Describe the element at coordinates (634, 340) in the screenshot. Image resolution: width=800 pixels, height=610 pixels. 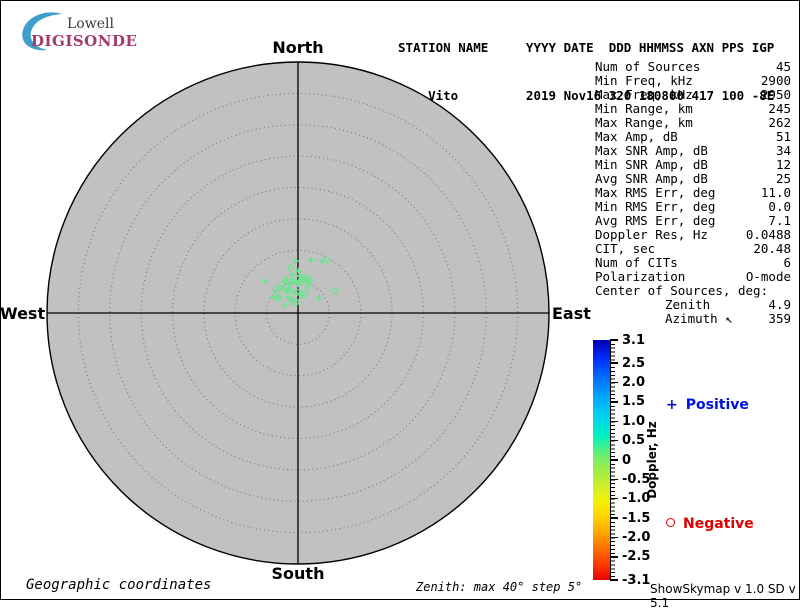
I see `colorbar-tick-label: 3.1` at that location.